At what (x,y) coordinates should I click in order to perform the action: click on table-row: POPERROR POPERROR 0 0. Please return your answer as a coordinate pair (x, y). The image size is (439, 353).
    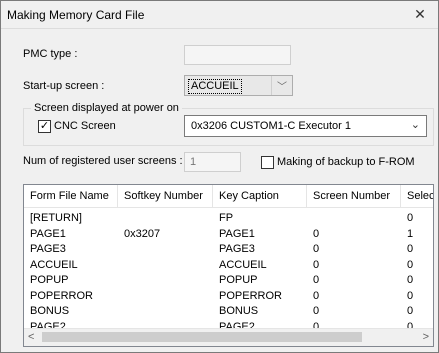
    Looking at the image, I should click on (228, 296).